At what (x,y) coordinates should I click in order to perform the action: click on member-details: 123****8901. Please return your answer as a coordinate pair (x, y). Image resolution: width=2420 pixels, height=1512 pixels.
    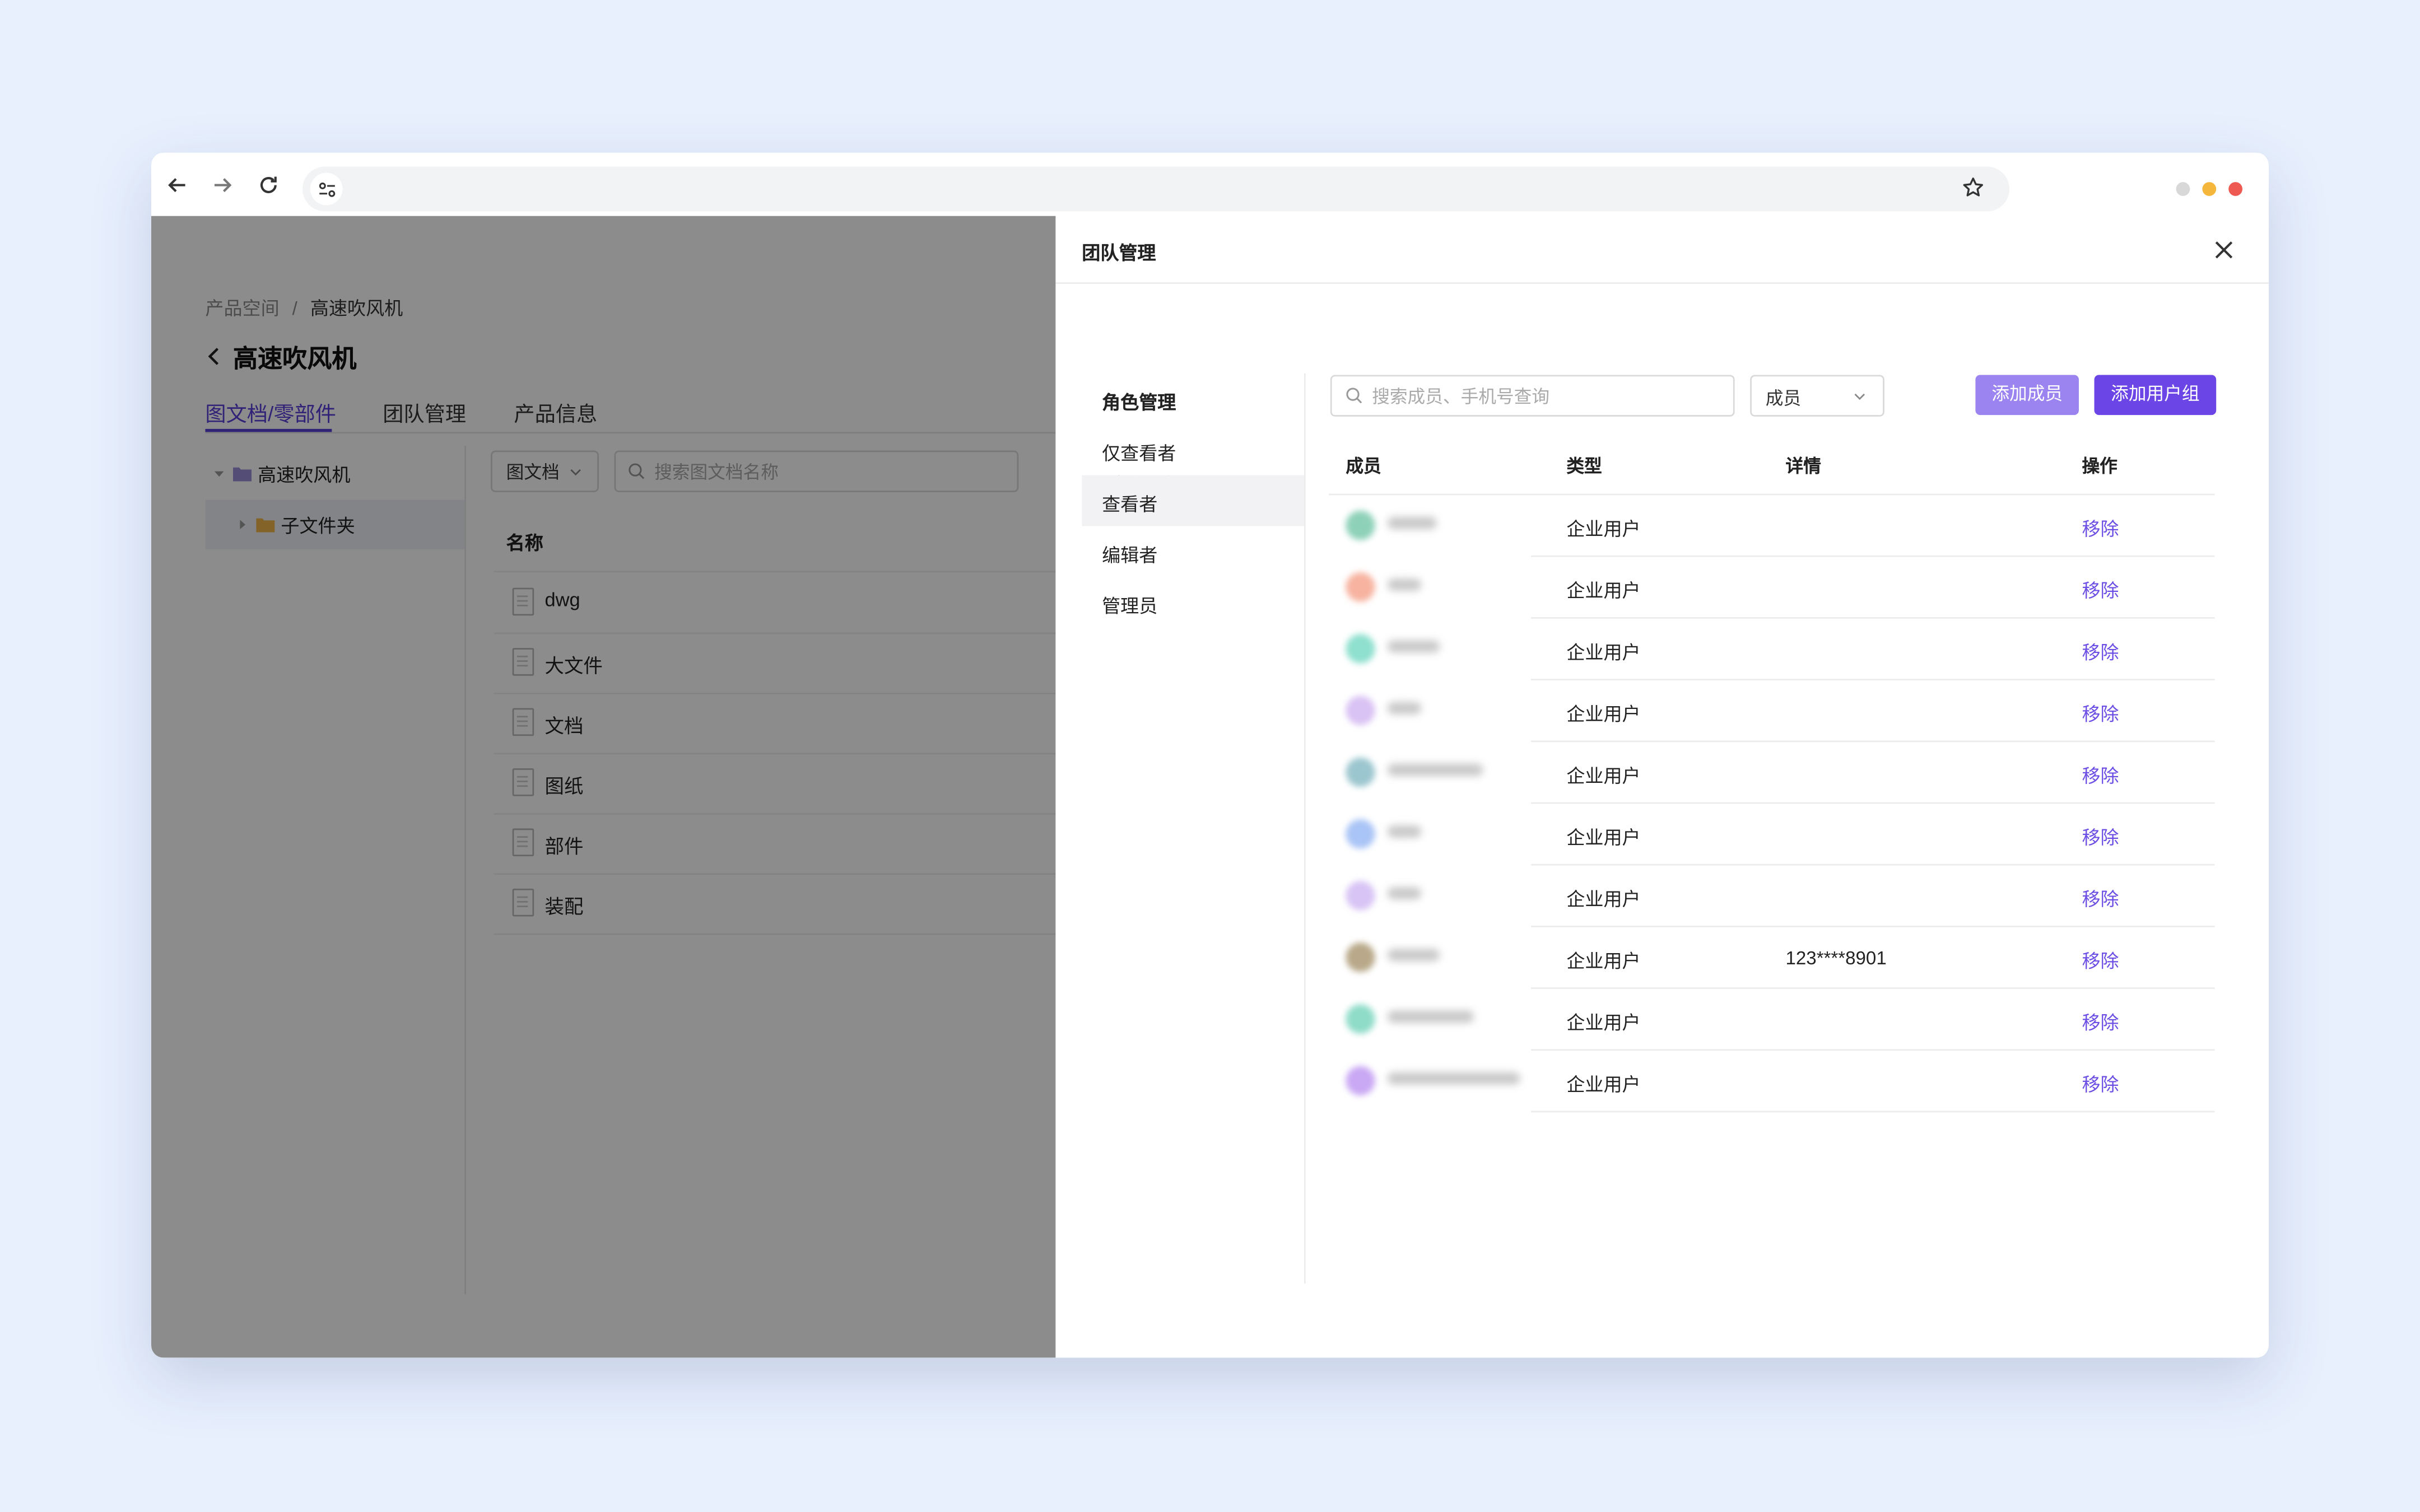
    Looking at the image, I should click on (1836, 958).